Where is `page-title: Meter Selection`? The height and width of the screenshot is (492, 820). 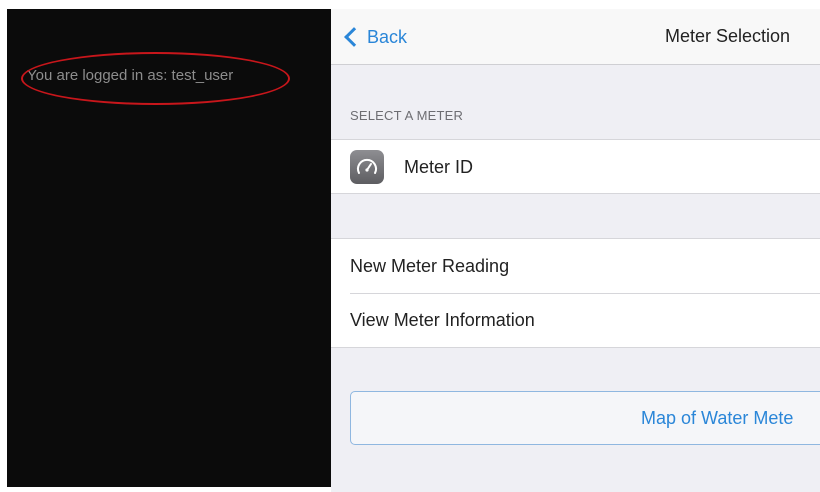 page-title: Meter Selection is located at coordinates (728, 36).